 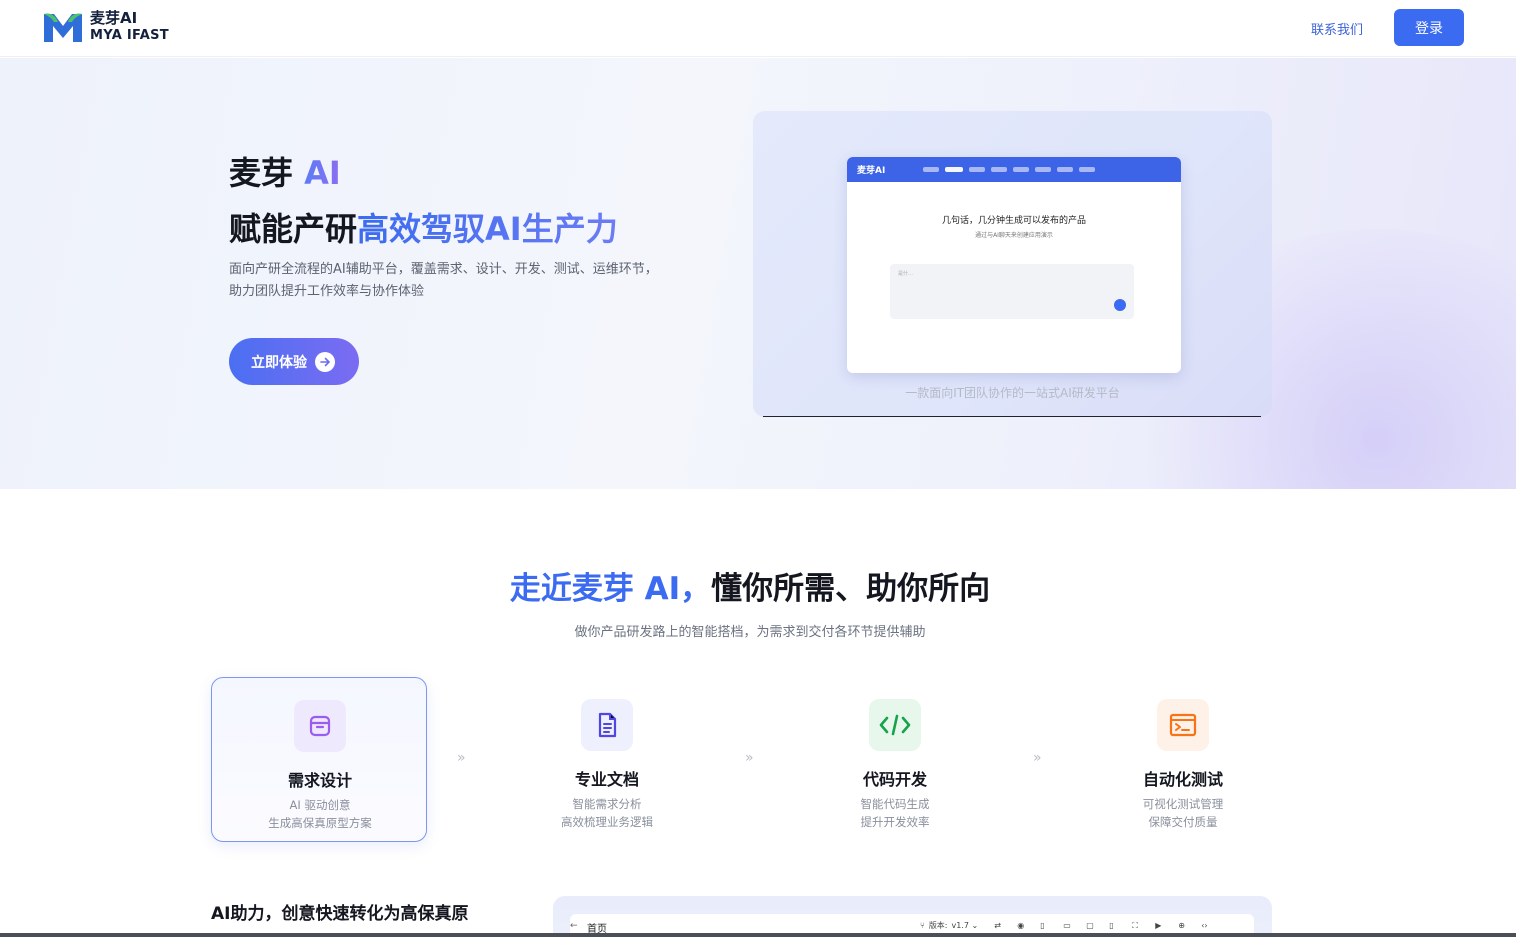 What do you see at coordinates (998, 925) in the screenshot?
I see `swap-icon: ⇄` at bounding box center [998, 925].